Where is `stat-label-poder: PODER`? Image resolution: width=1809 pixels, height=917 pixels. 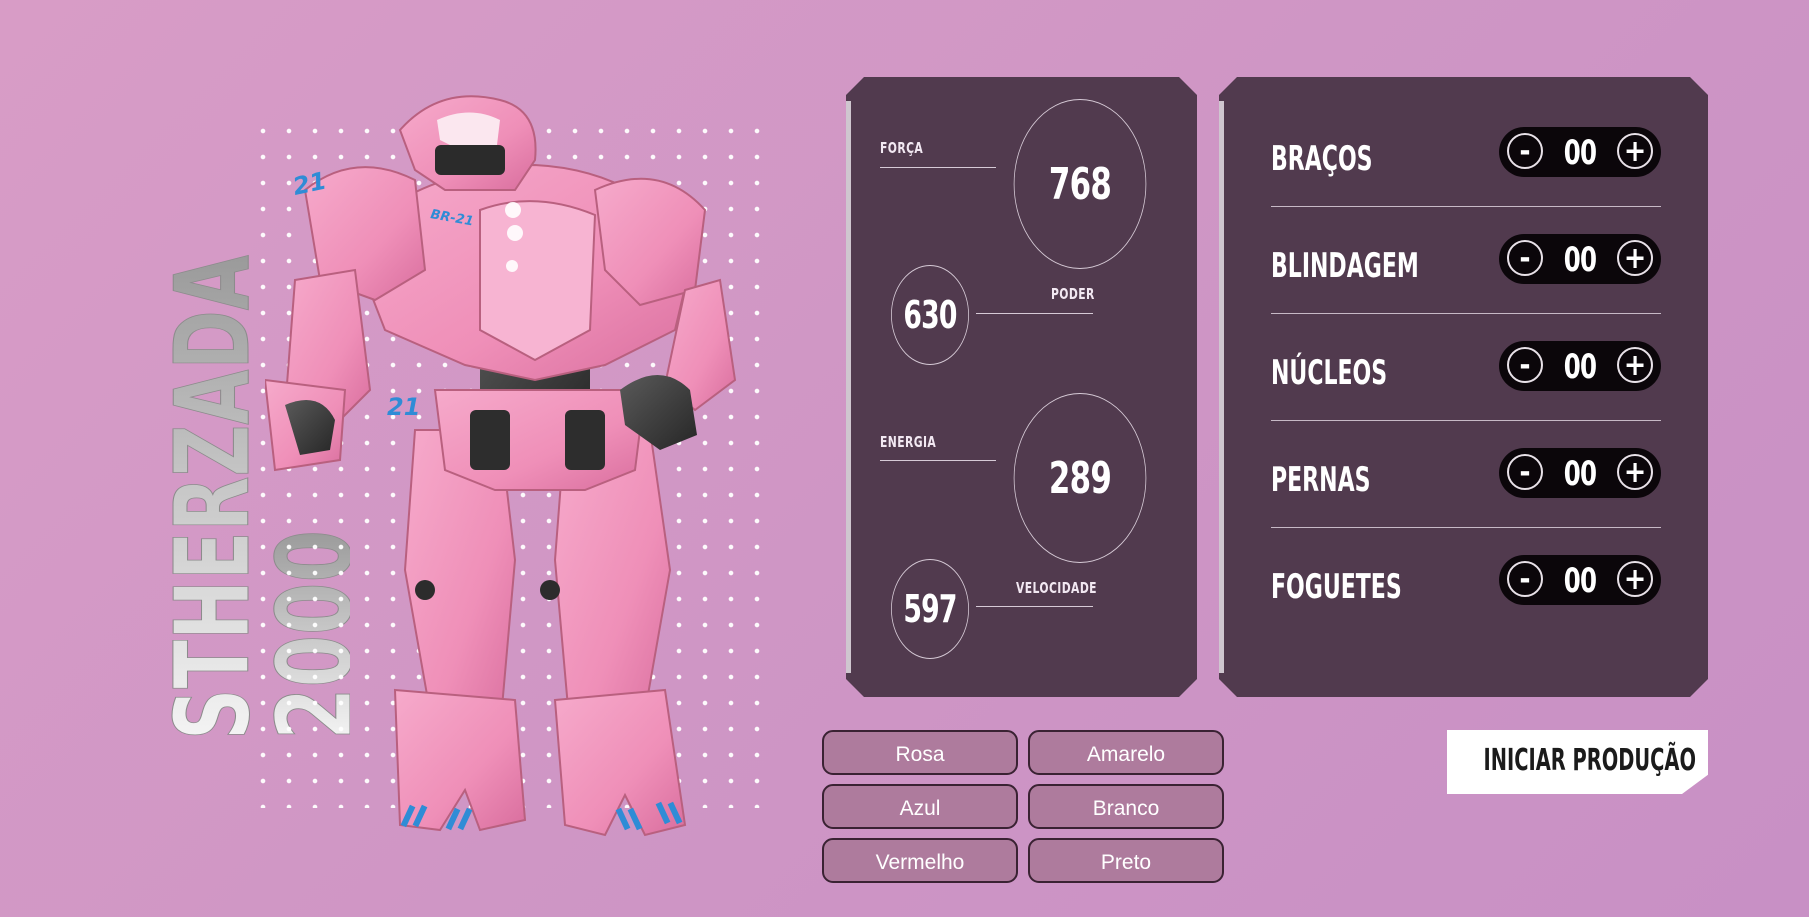 stat-label-poder: PODER is located at coordinates (1073, 294).